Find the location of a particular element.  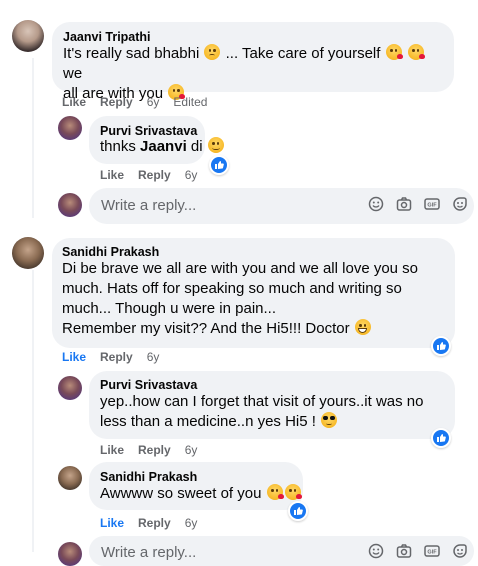

grin-emoji-icon is located at coordinates (362, 327).